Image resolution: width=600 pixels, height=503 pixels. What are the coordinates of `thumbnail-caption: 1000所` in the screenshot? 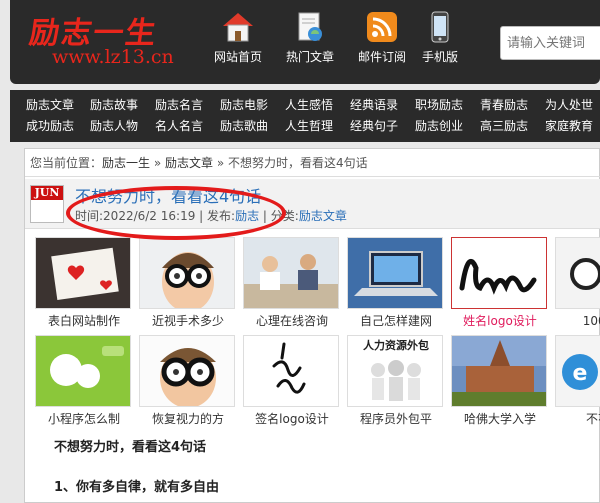 It's located at (591, 321).